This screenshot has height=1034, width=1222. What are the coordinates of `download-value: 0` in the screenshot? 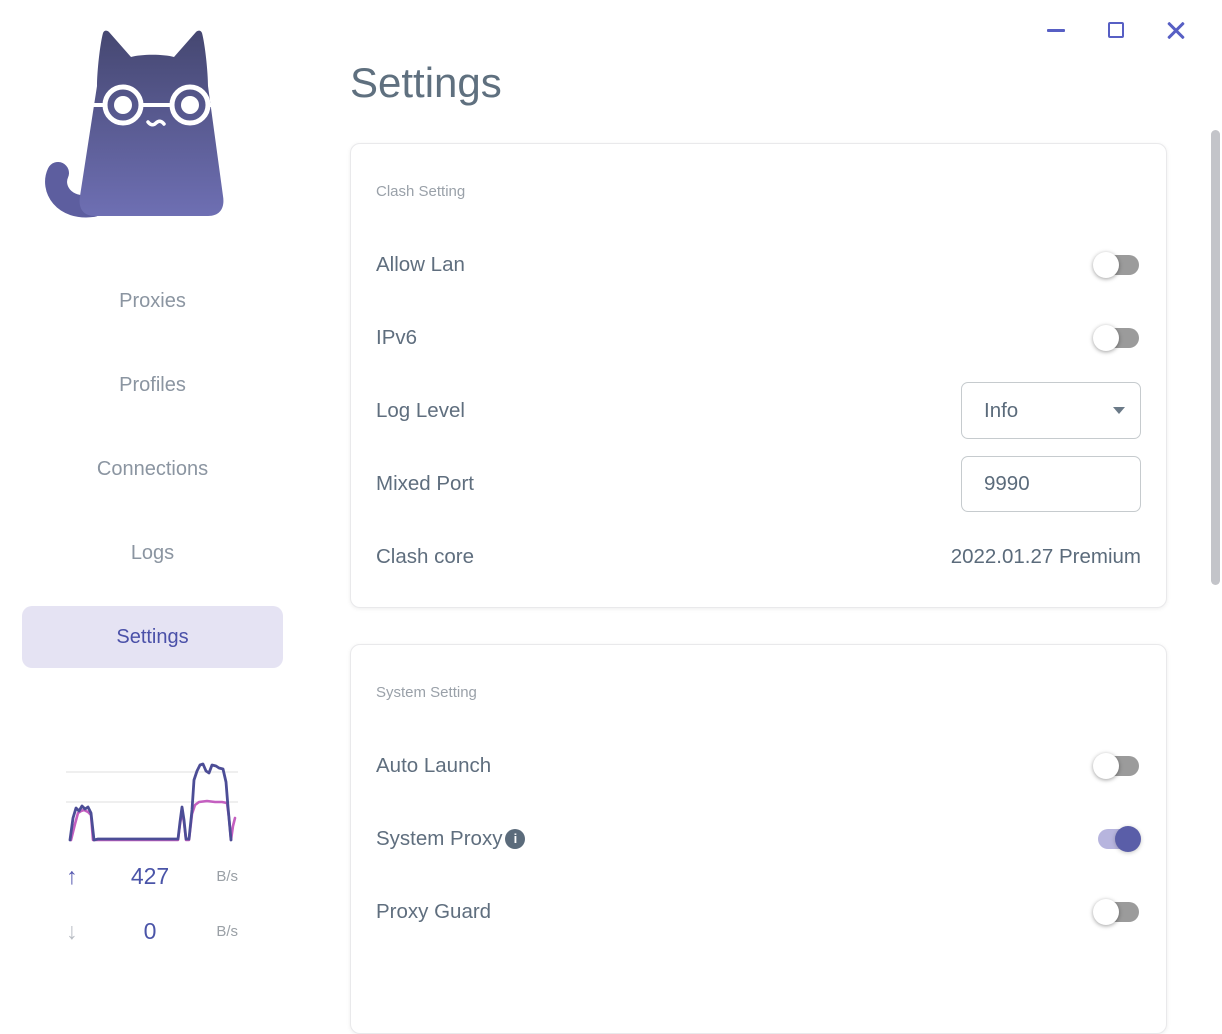 It's located at (150, 930).